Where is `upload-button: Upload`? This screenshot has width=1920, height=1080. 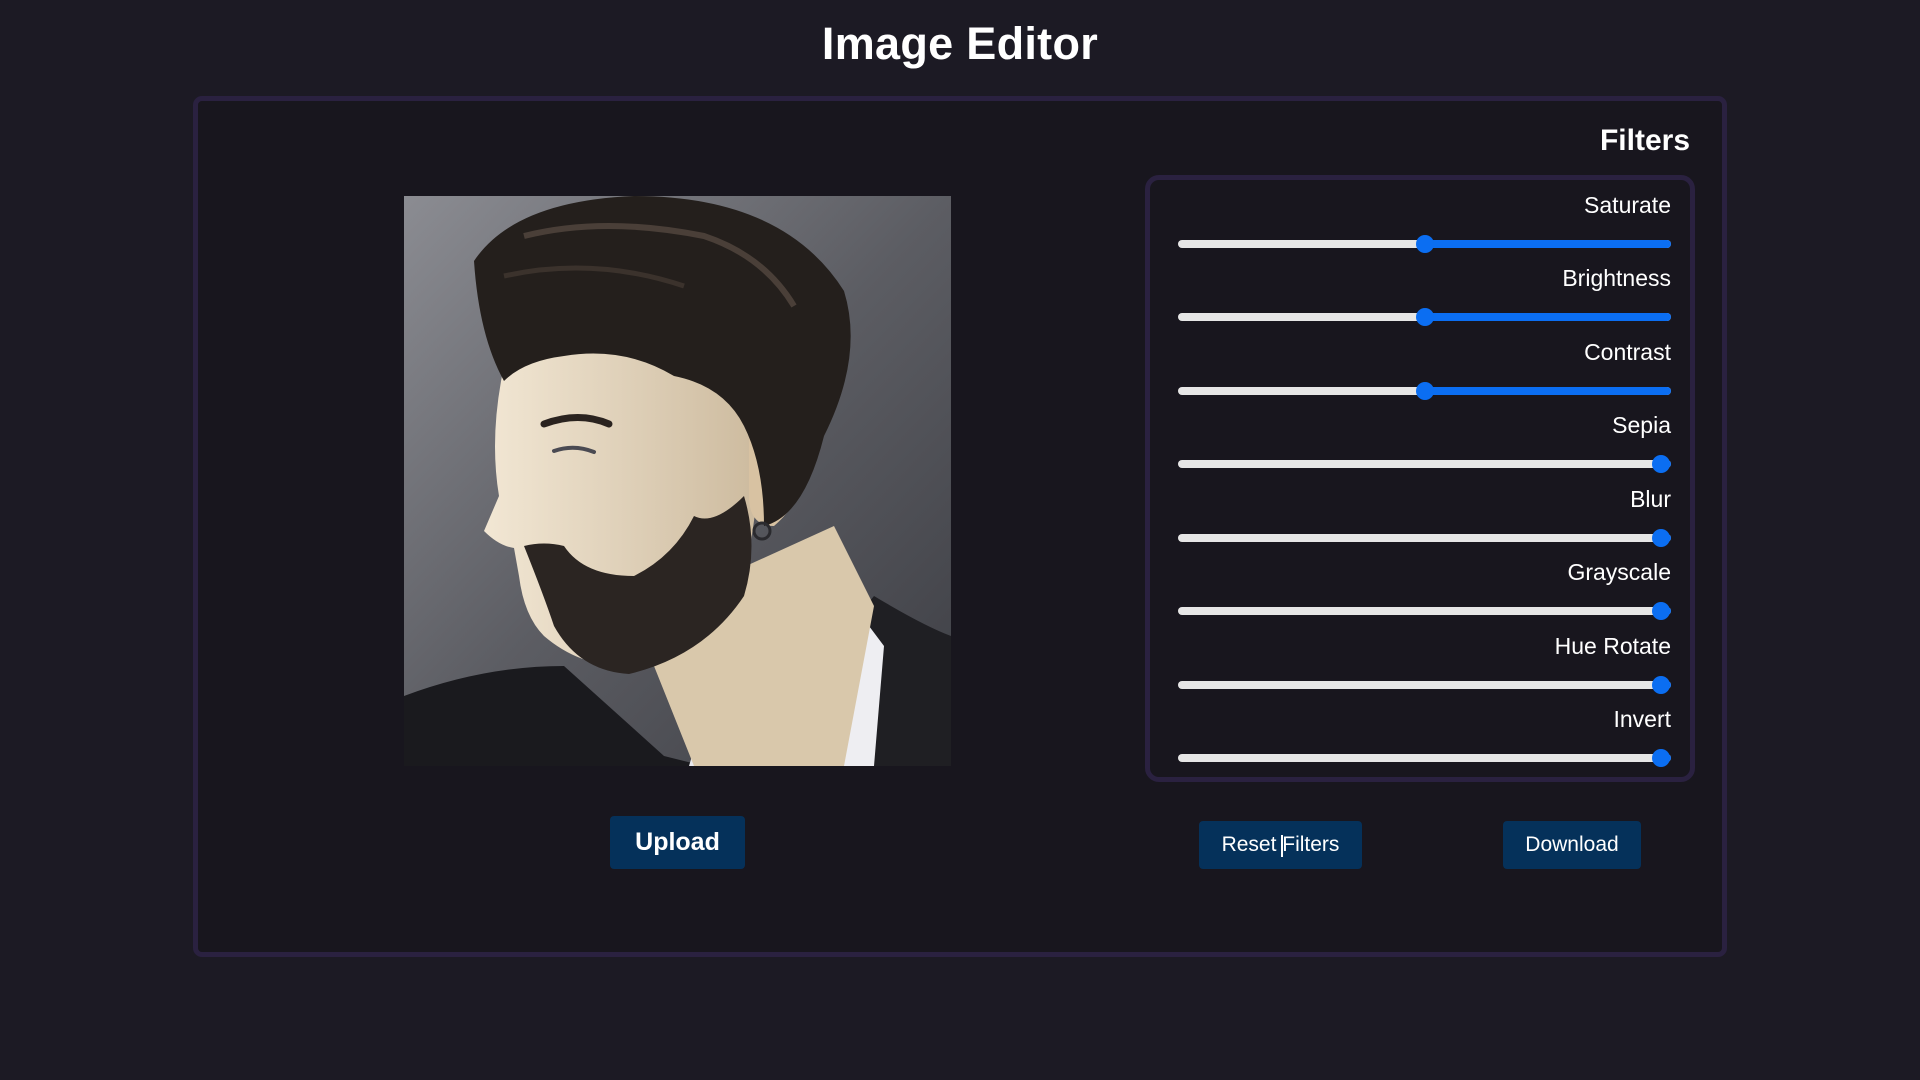
upload-button: Upload is located at coordinates (677, 842).